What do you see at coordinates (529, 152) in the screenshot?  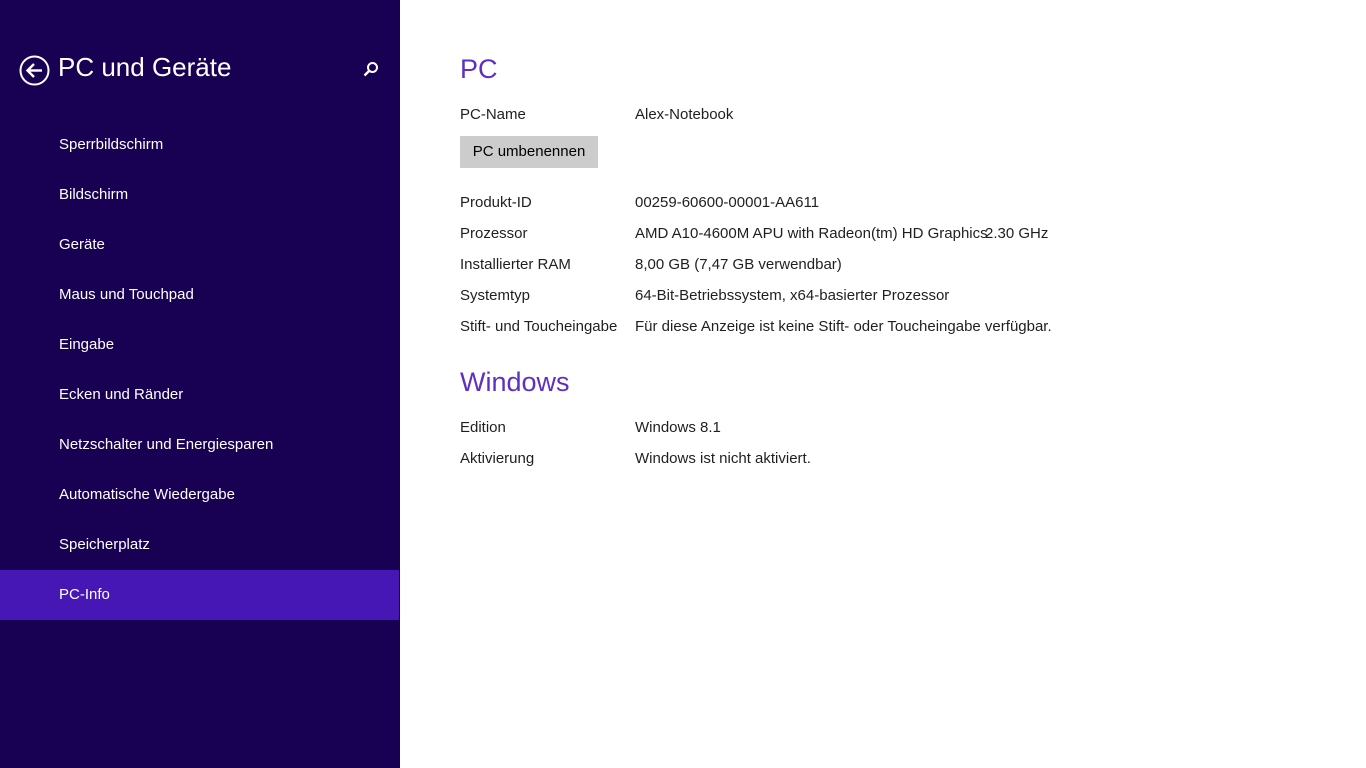 I see `rename-pc-button: PC umbenennen` at bounding box center [529, 152].